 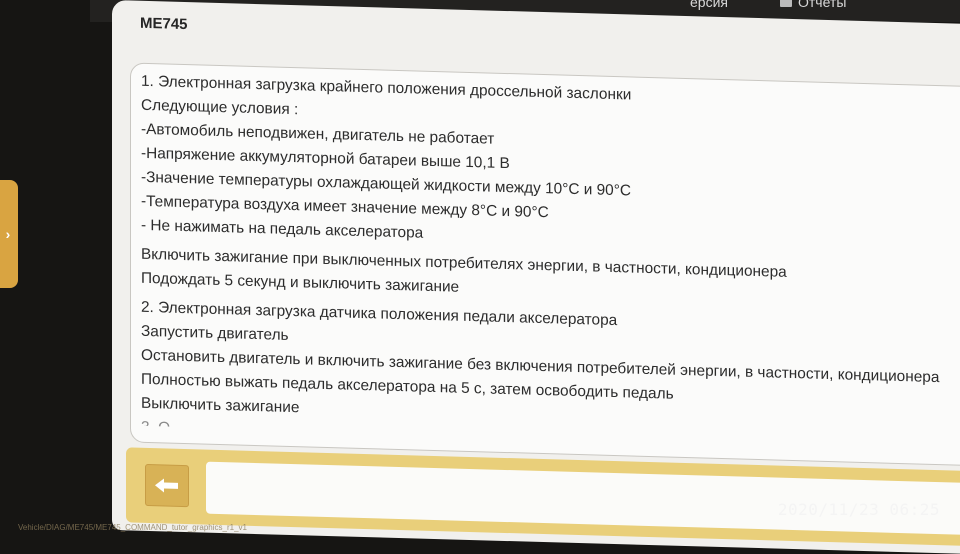 I want to click on chevron-right-icon: ›, so click(x=8, y=234).